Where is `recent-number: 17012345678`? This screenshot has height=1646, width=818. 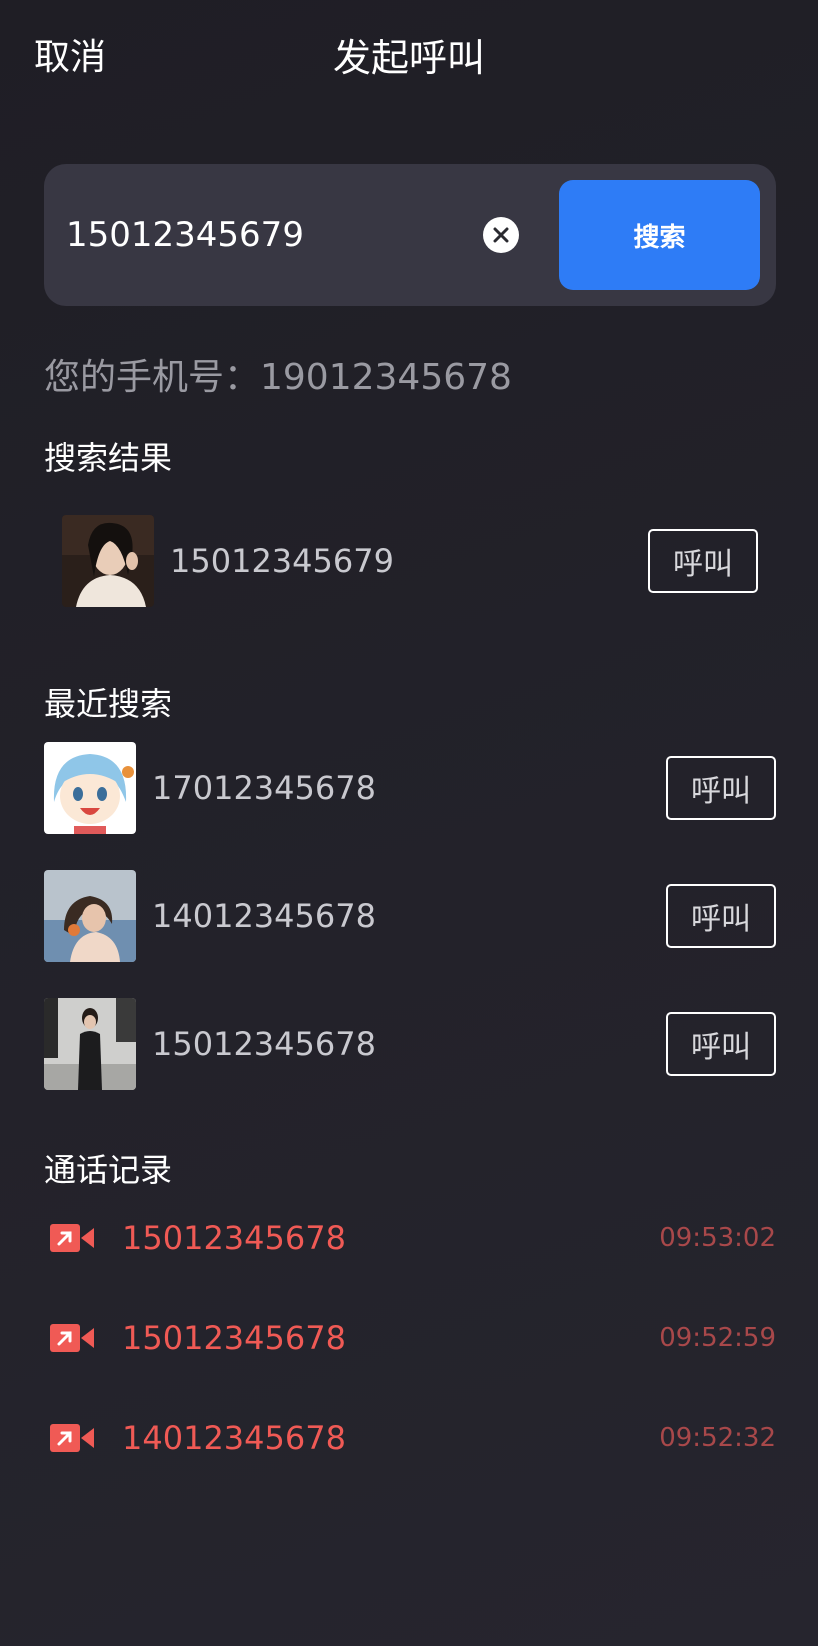
recent-number: 17012345678 is located at coordinates (264, 788).